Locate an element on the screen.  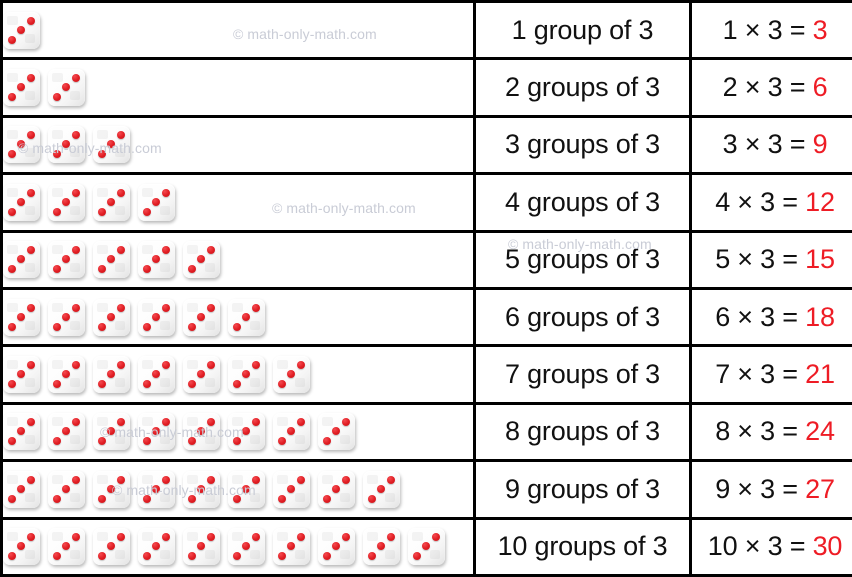
table-row: 9 groups of 39 × 3 = 27 is located at coordinates (427, 489).